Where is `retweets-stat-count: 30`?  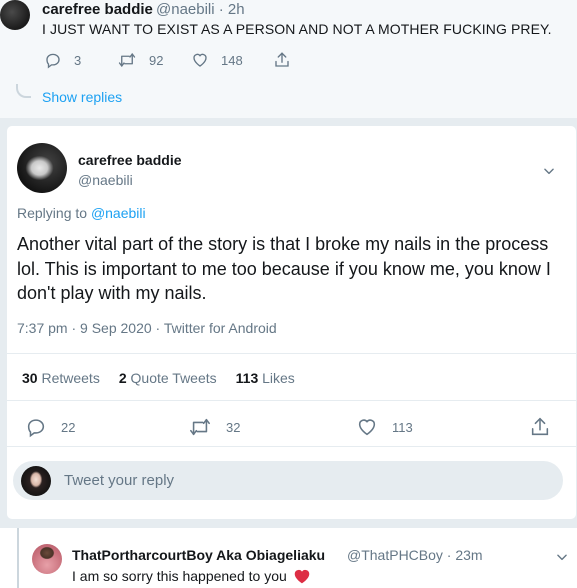 retweets-stat-count: 30 is located at coordinates (30, 378).